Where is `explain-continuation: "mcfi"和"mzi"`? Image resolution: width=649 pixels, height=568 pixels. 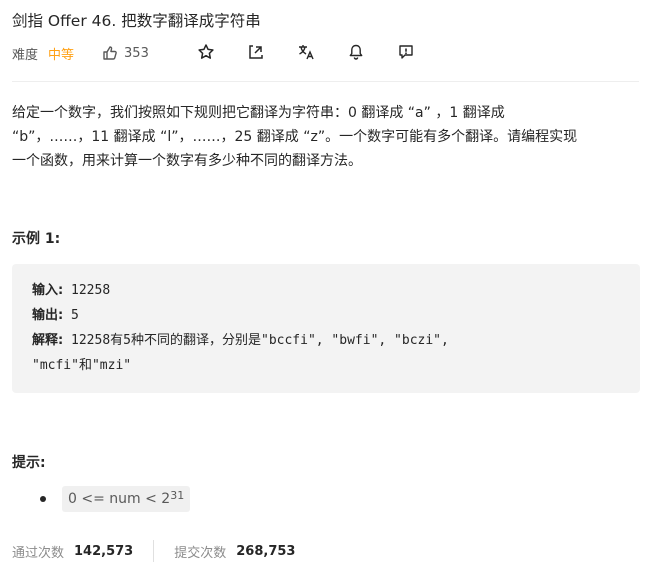
explain-continuation: "mcfi"和"mzi" is located at coordinates (82, 365).